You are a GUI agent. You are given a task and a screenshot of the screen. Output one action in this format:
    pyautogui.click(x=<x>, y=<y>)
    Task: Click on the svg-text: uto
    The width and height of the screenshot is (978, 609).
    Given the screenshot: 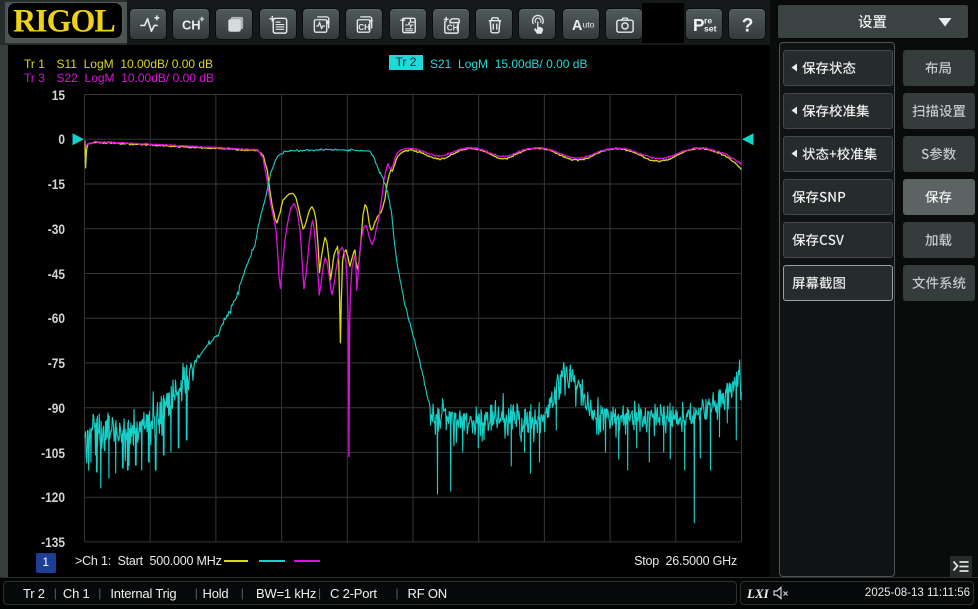 What is the action you would take?
    pyautogui.click(x=588, y=24)
    